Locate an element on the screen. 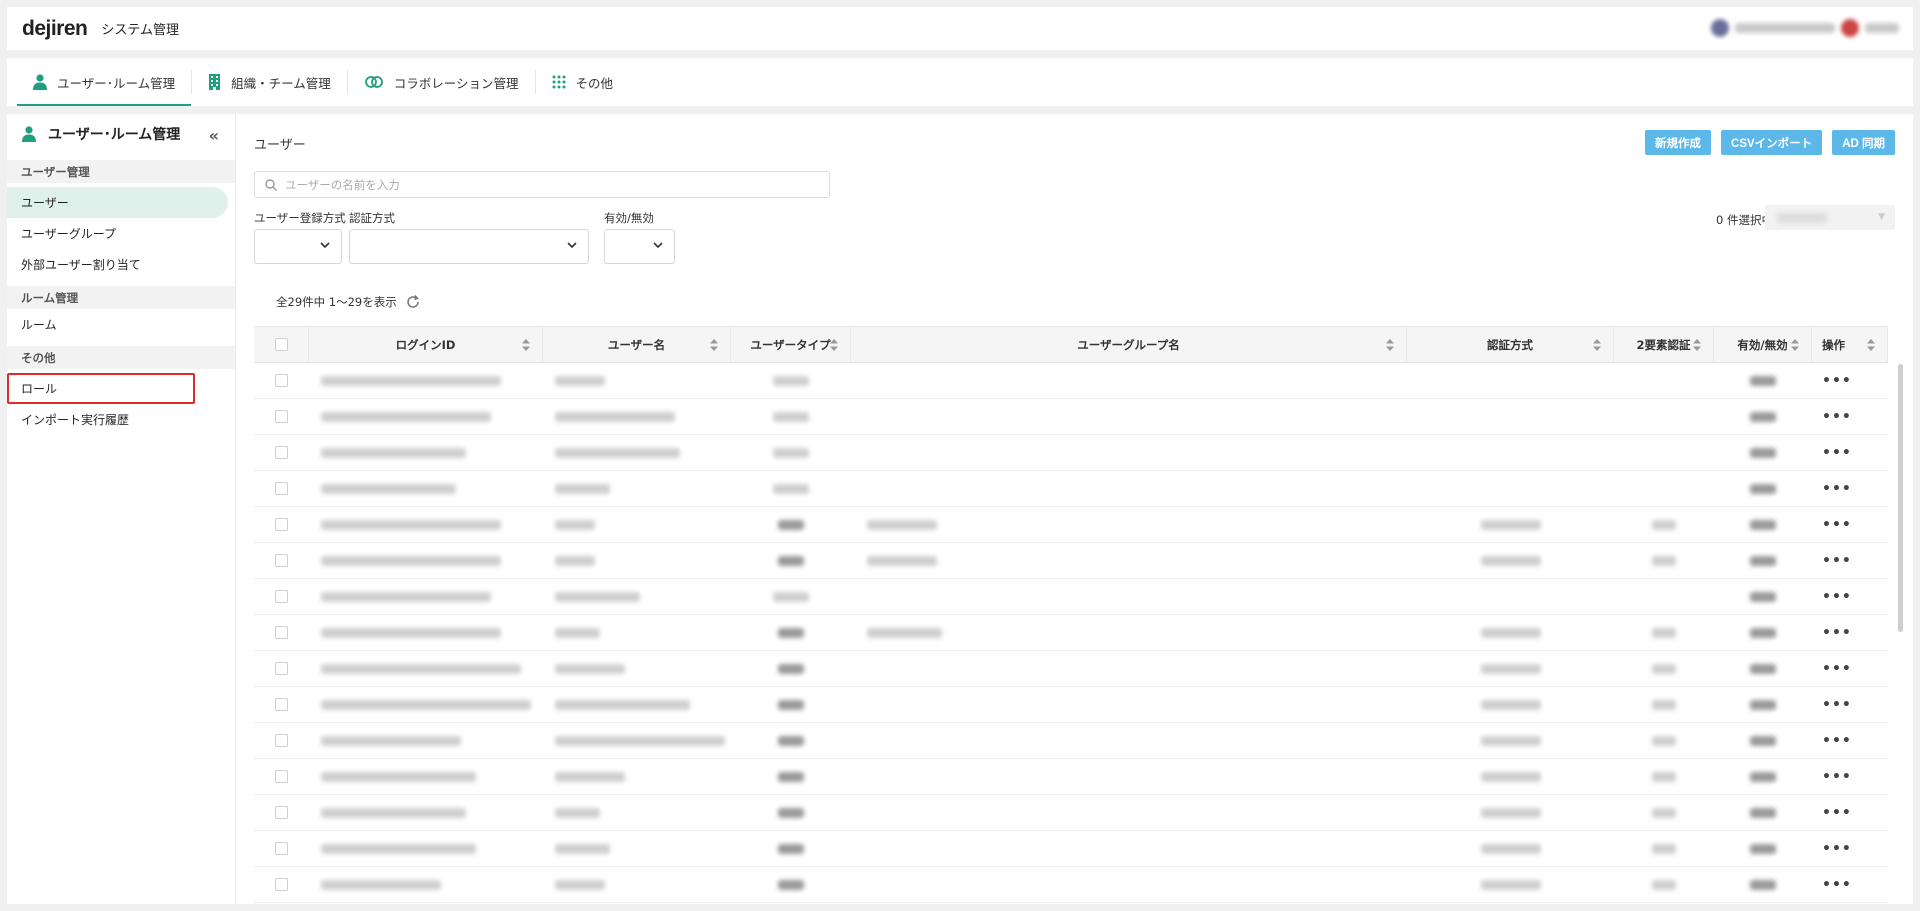 The height and width of the screenshot is (911, 1920). filter-label-registration: ユーザー登録方式 is located at coordinates (300, 218).